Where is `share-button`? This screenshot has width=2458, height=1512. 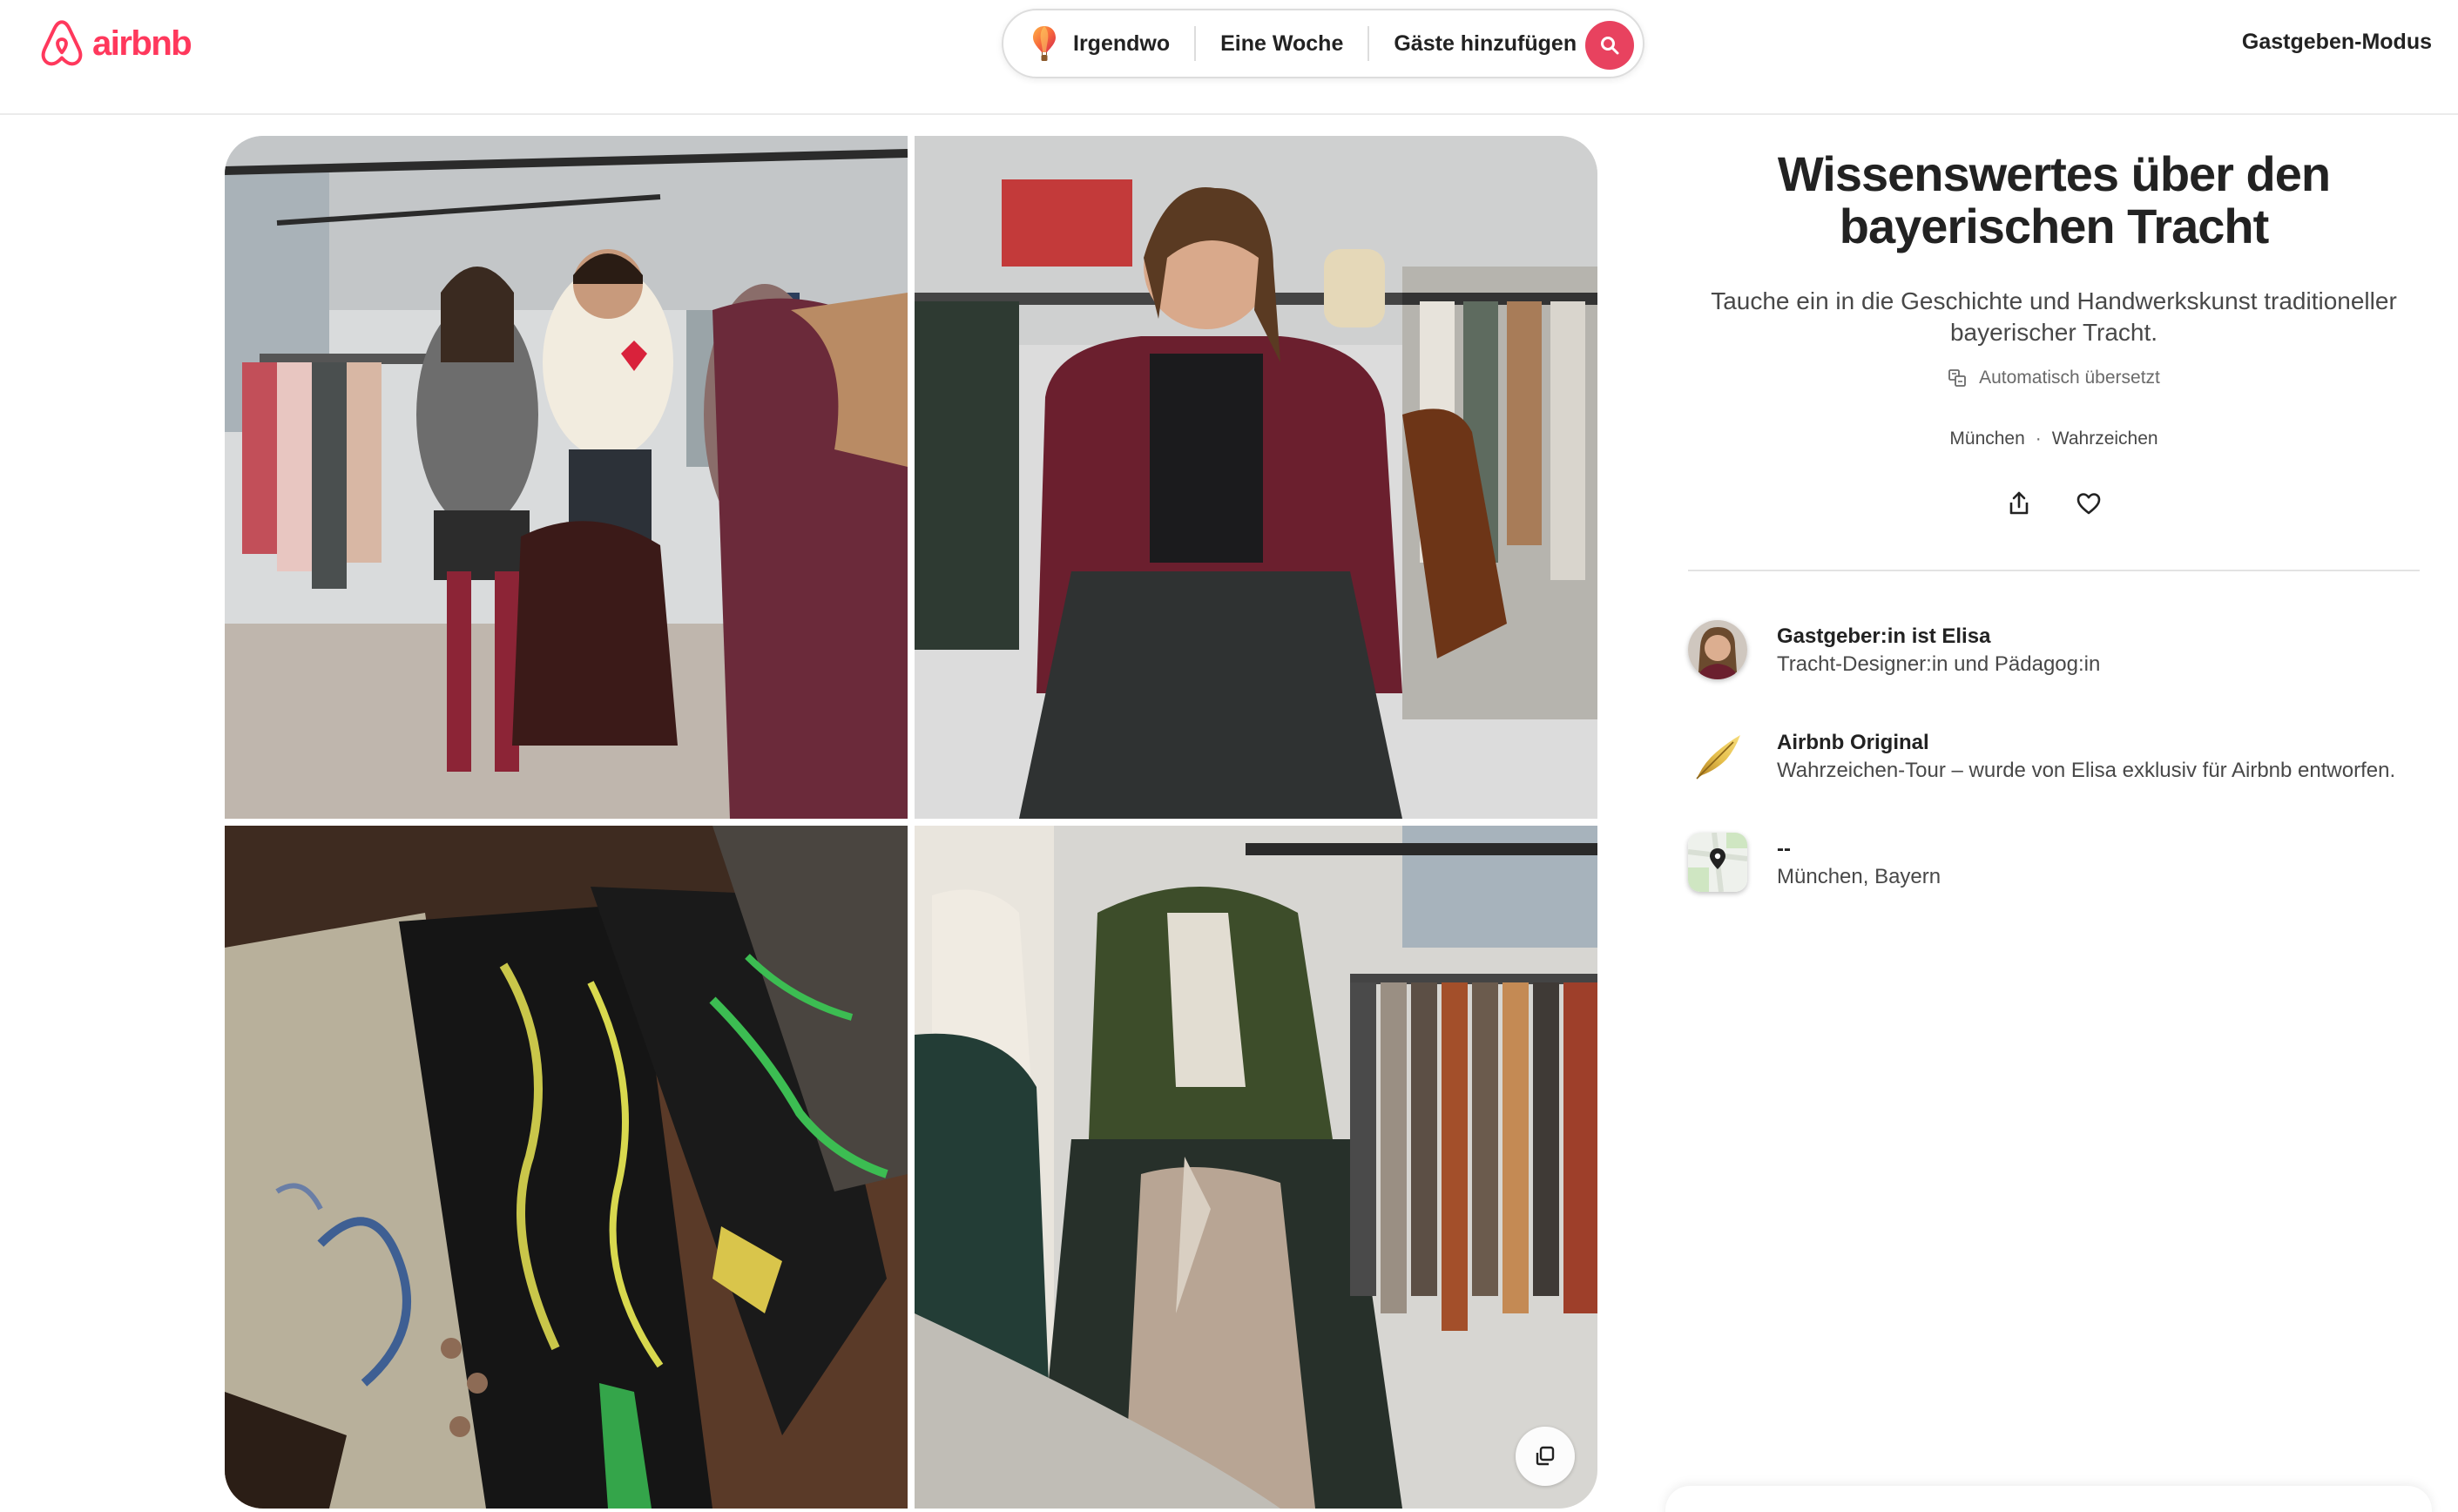 share-button is located at coordinates (2019, 503).